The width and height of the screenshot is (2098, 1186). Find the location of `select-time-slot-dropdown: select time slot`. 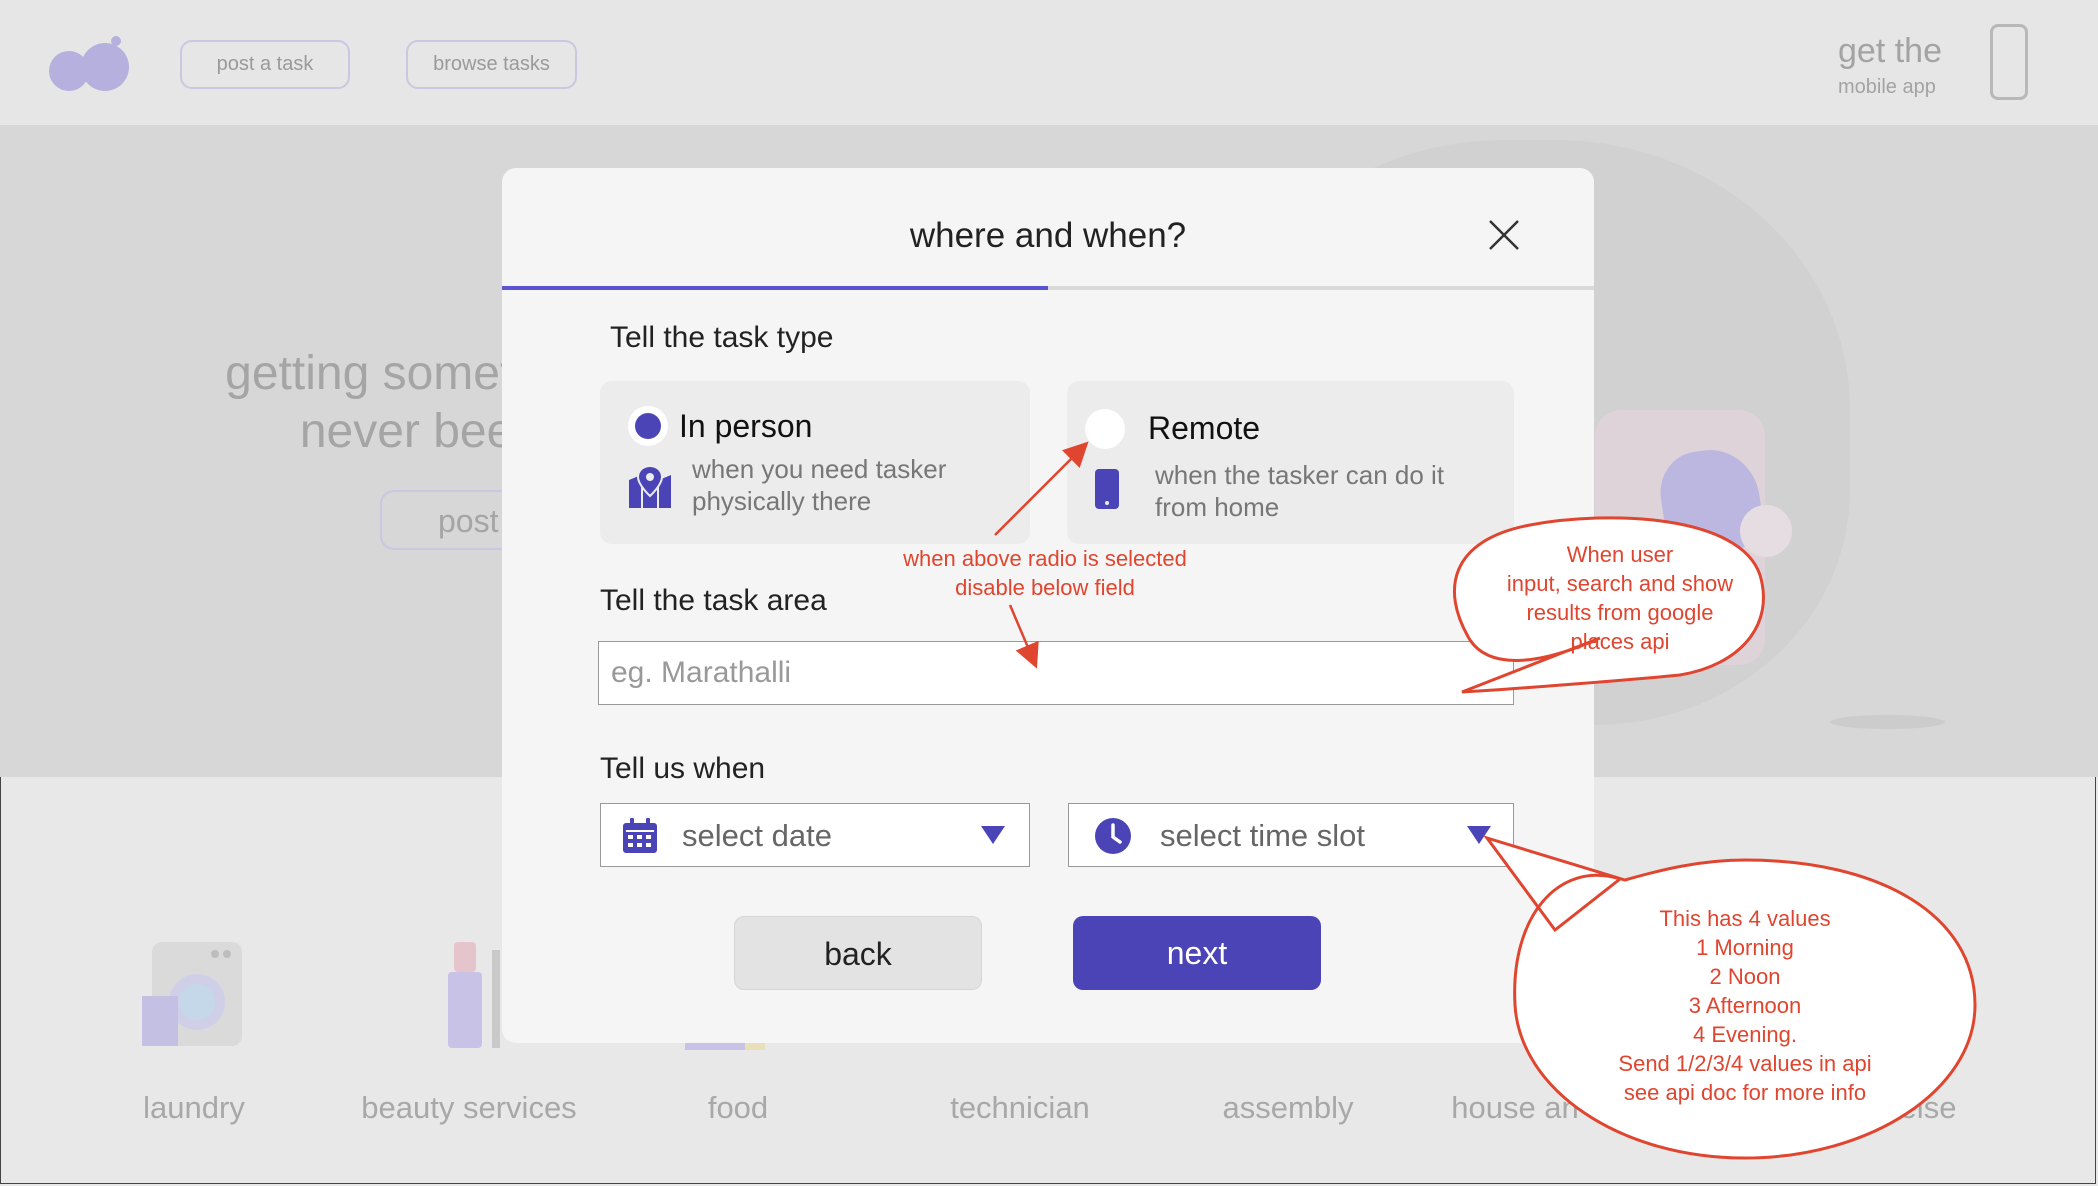

select-time-slot-dropdown: select time slot is located at coordinates (1291, 835).